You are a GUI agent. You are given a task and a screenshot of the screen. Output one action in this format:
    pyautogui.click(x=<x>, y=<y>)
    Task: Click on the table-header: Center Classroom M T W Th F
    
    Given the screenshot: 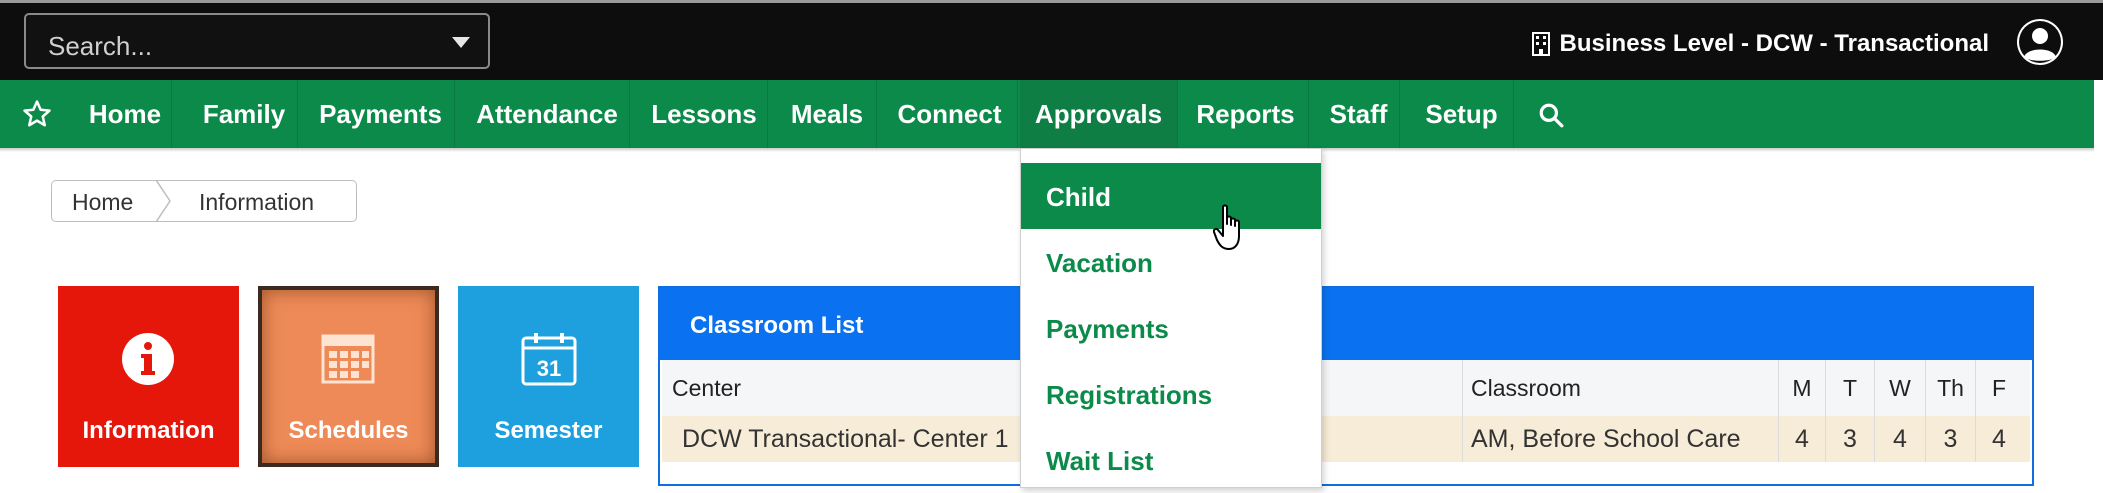 What is the action you would take?
    pyautogui.click(x=1346, y=388)
    